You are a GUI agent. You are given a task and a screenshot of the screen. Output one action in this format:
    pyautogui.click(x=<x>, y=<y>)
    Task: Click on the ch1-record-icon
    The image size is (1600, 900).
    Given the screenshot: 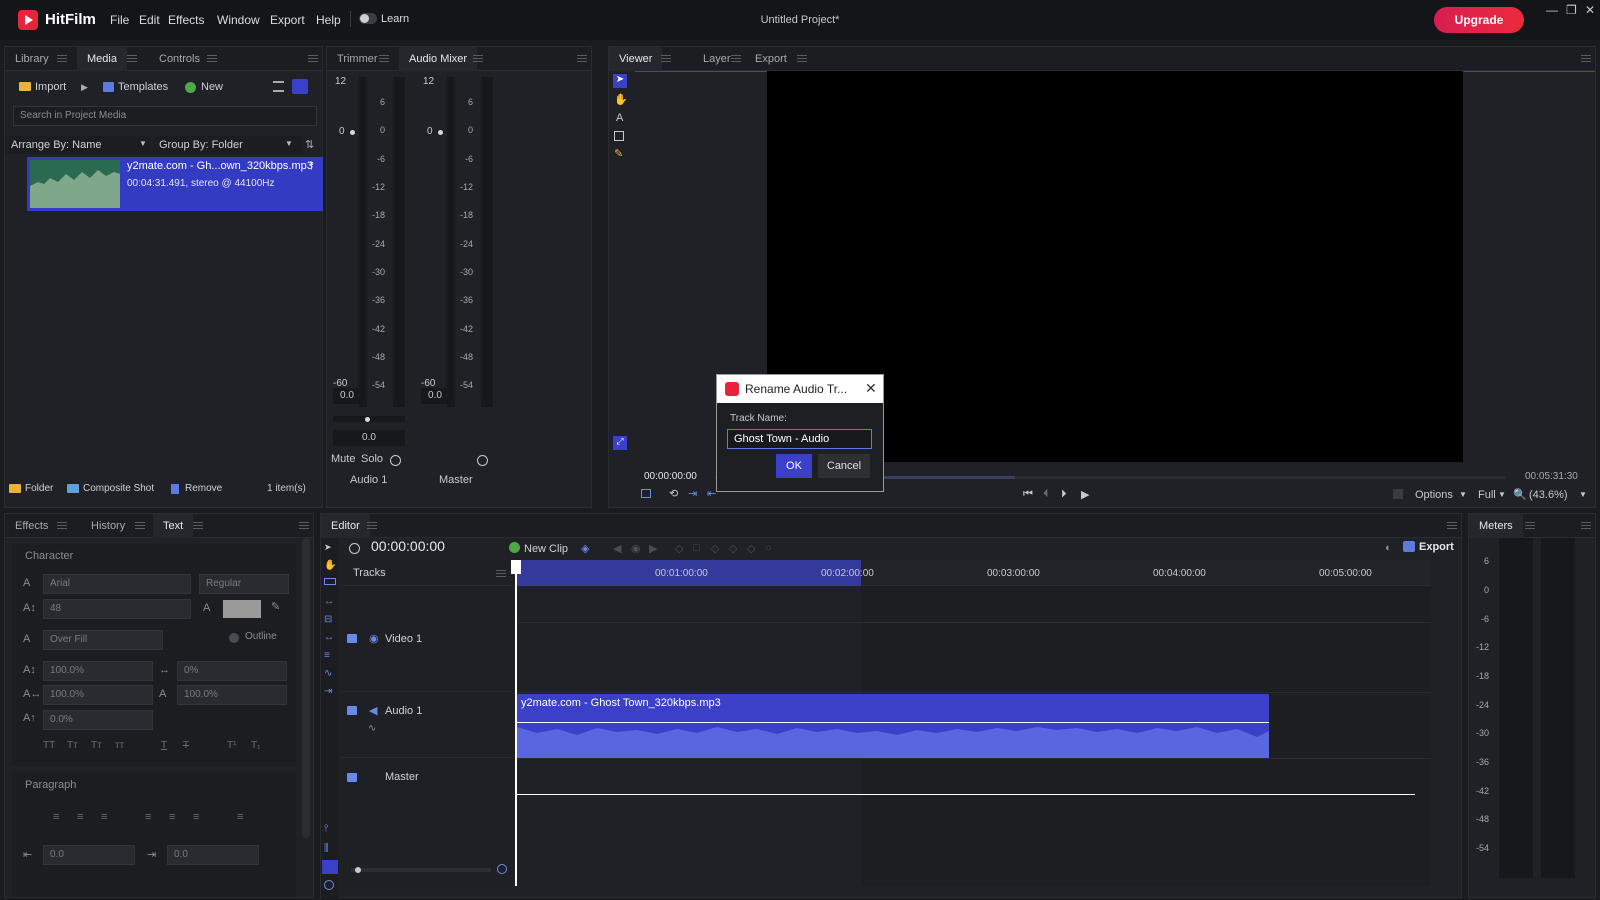 What is the action you would take?
    pyautogui.click(x=395, y=460)
    